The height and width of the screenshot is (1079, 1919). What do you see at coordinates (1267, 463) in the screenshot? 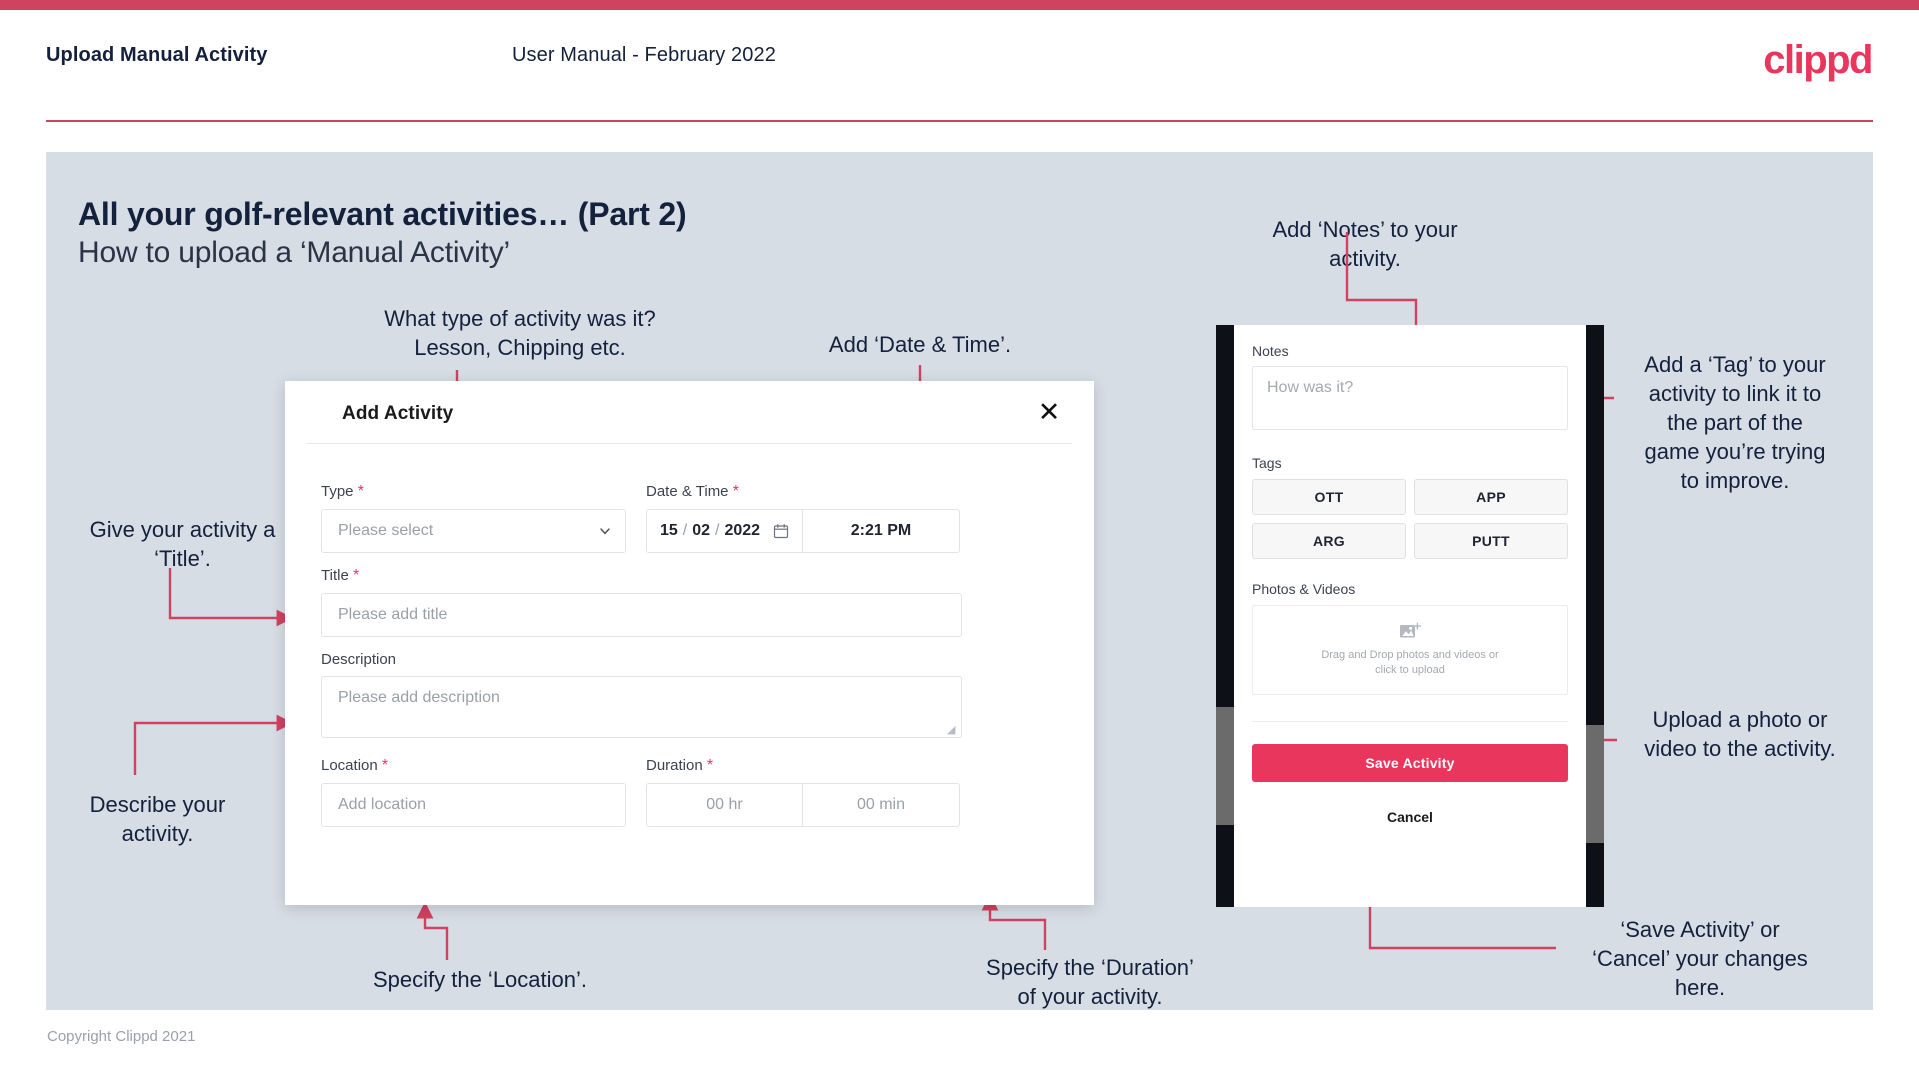
I see `tags-label: Tags` at bounding box center [1267, 463].